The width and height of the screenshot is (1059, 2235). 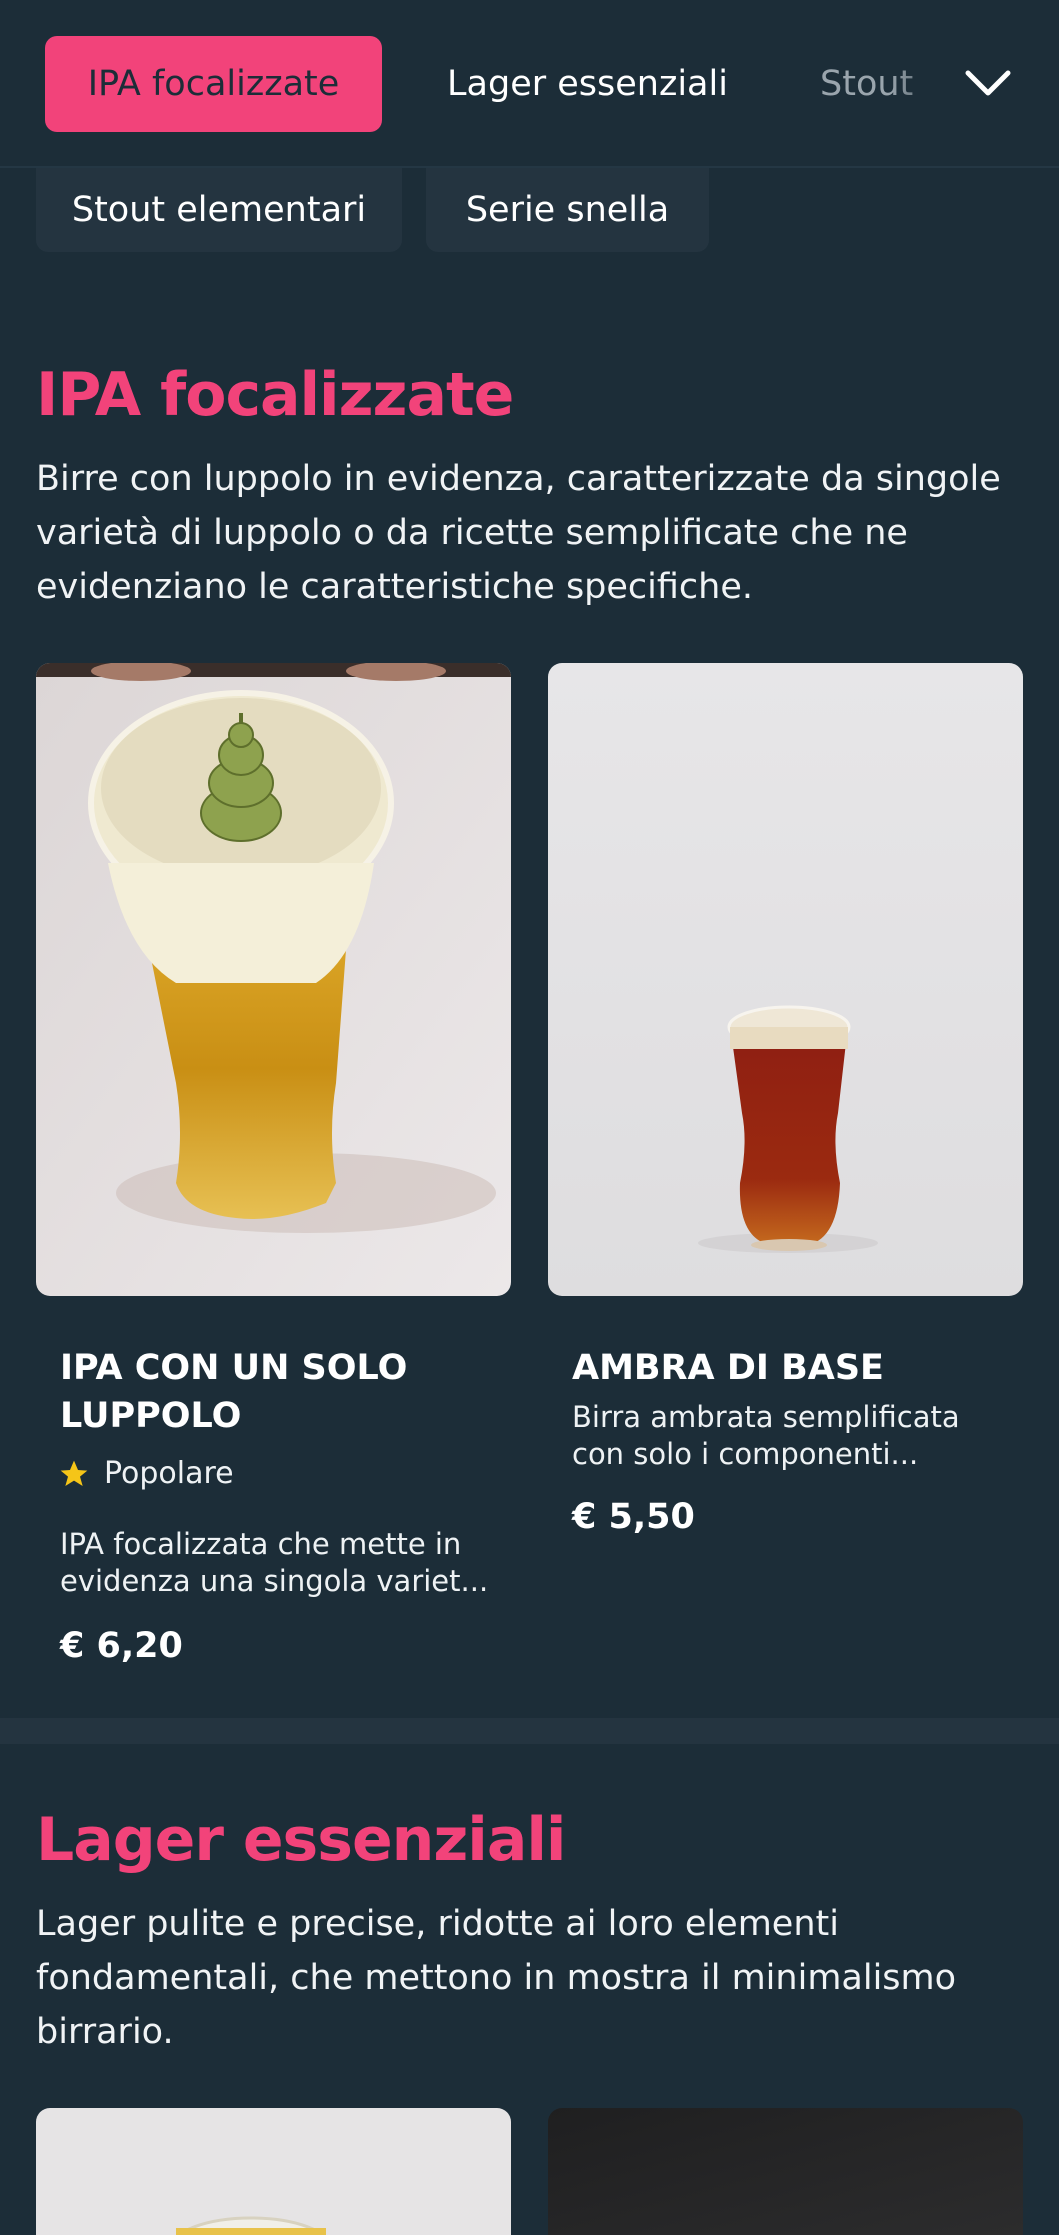 I want to click on popular-badge: Popolare, so click(x=146, y=1473).